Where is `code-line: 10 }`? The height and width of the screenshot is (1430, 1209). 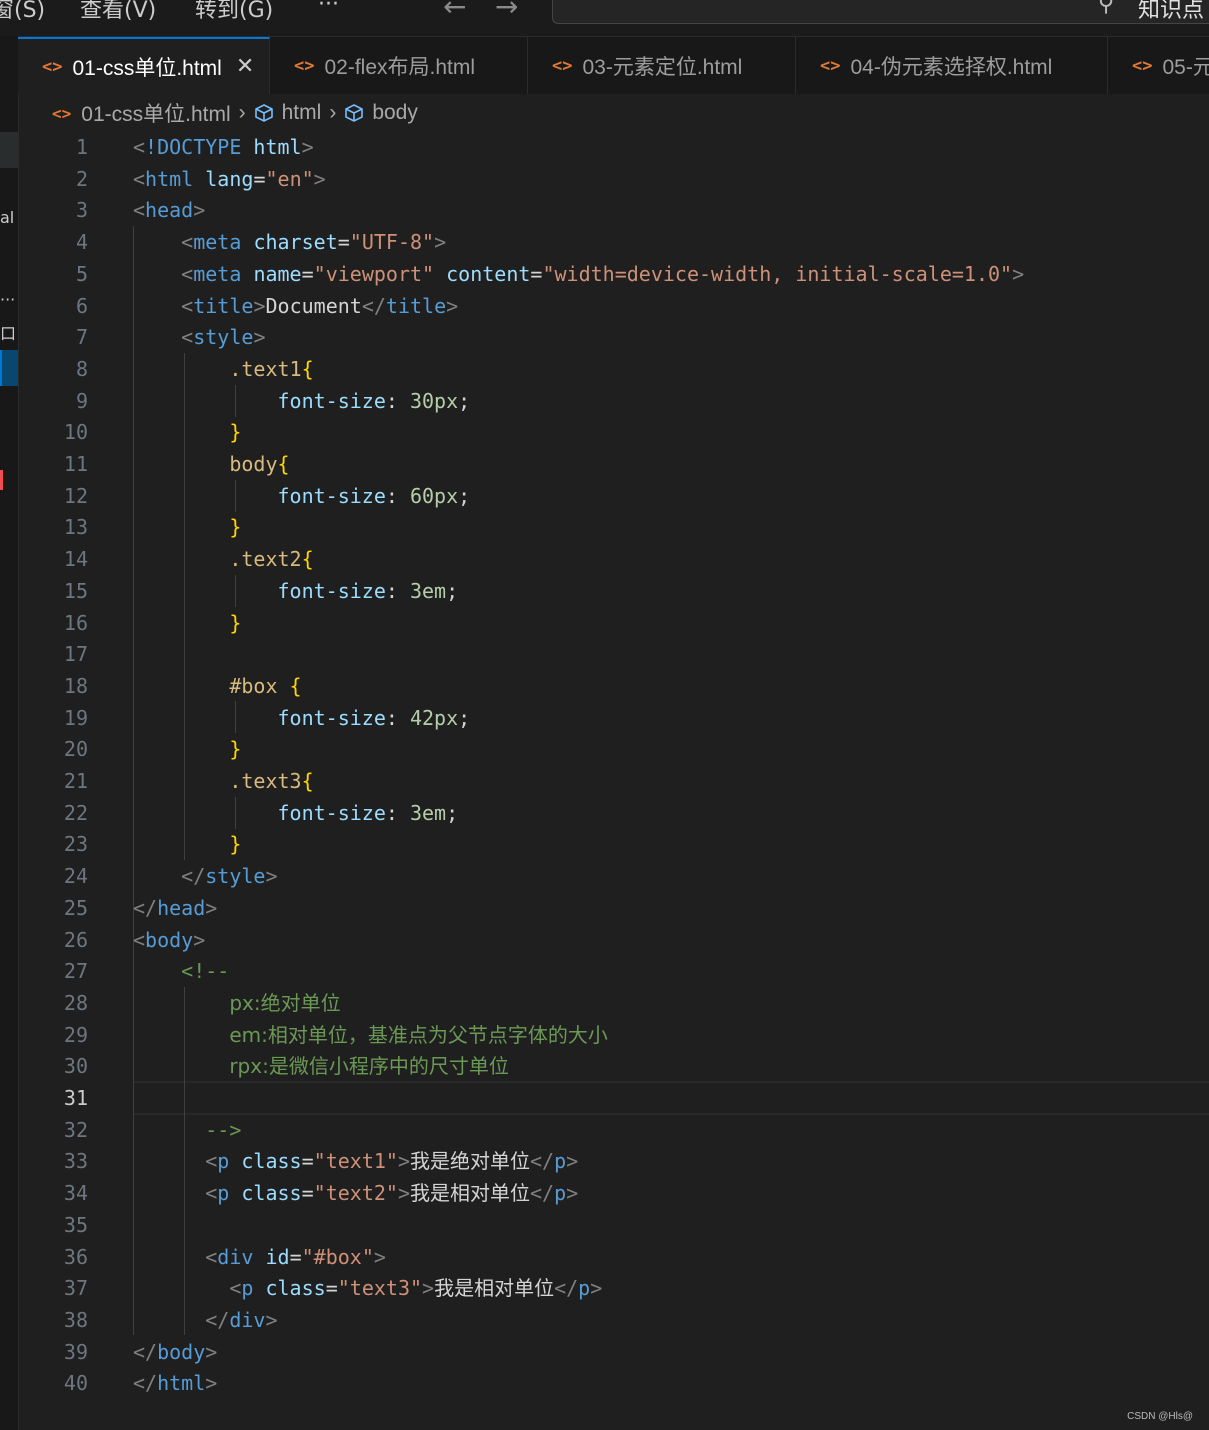 code-line: 10 } is located at coordinates (613, 432).